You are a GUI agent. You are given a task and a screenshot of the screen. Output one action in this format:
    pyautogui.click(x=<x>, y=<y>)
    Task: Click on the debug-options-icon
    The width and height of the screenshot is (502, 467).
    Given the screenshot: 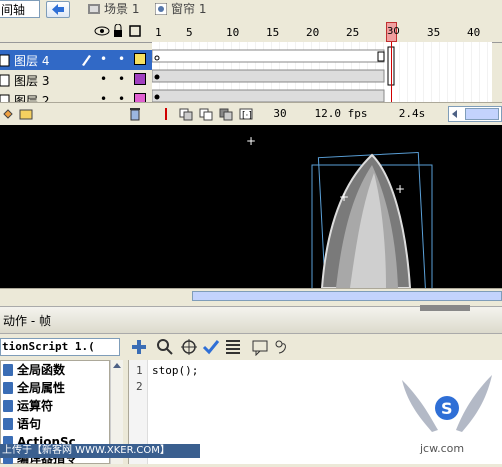 What is the action you would take?
    pyautogui.click(x=283, y=347)
    